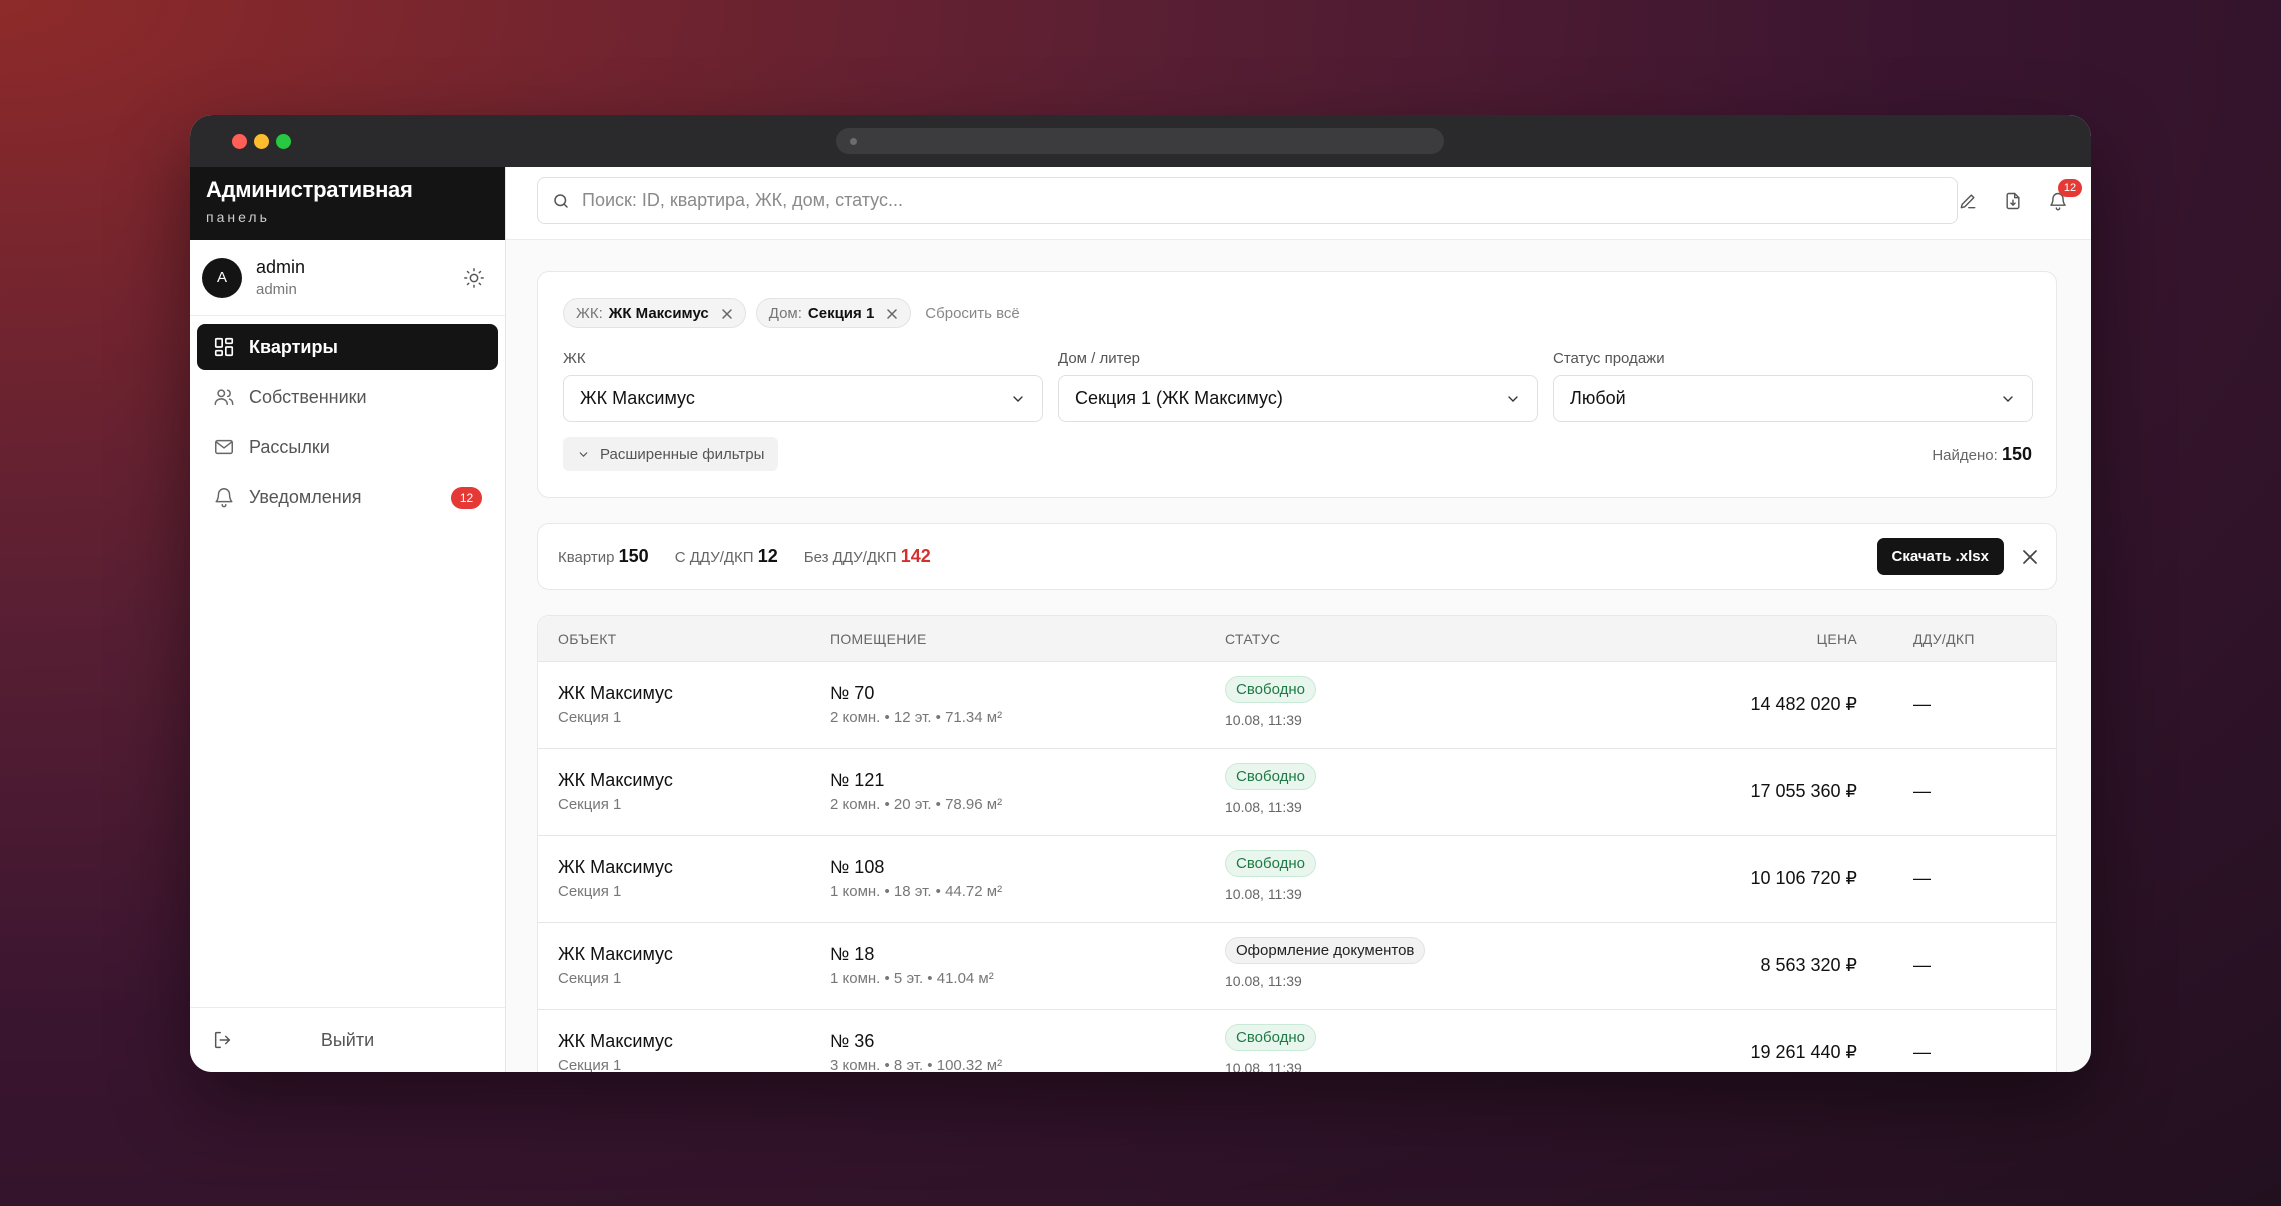 The image size is (2281, 1206). I want to click on notifications-count-badge: 12, so click(466, 498).